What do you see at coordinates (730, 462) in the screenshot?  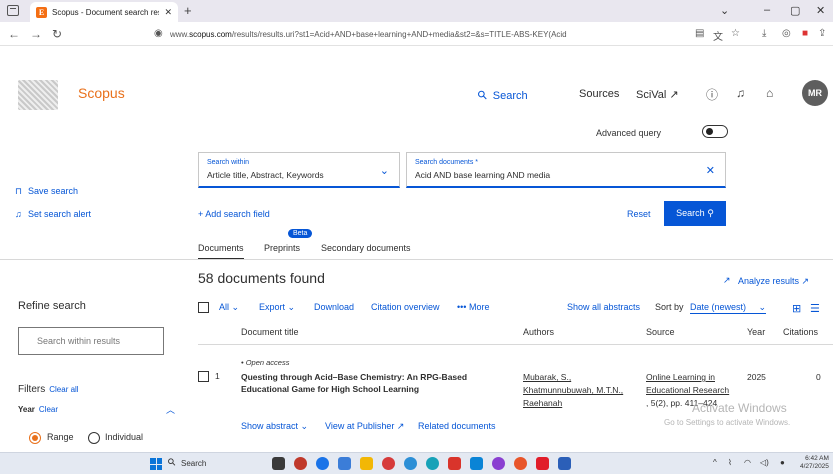 I see `network-icon: ⌇` at bounding box center [730, 462].